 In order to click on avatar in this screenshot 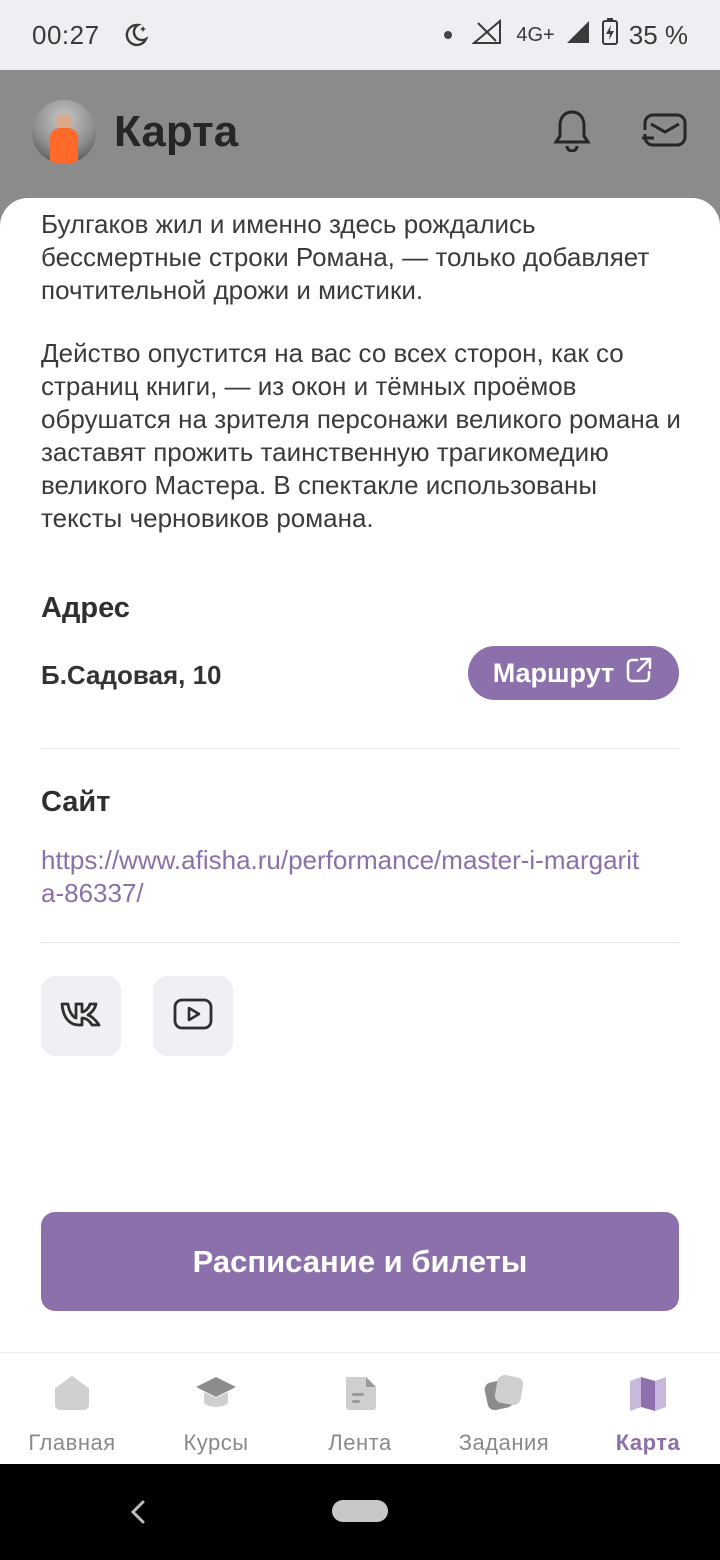, I will do `click(64, 132)`.